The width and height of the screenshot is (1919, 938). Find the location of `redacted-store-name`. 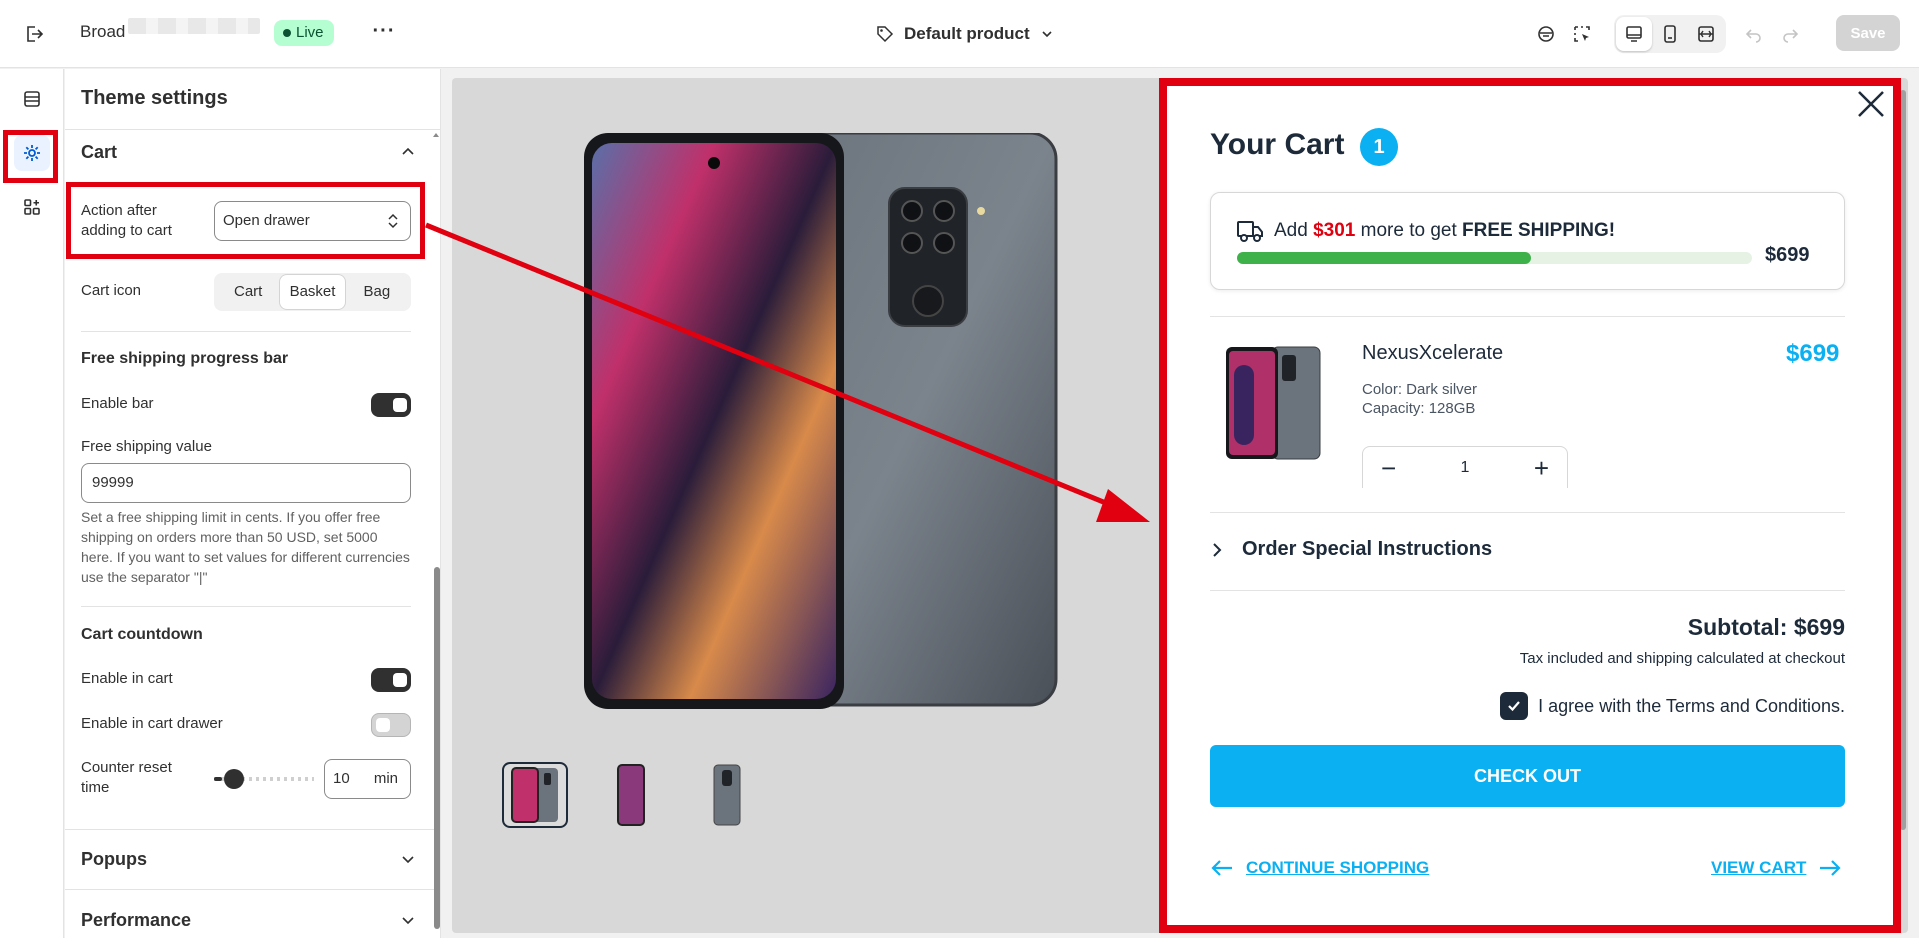

redacted-store-name is located at coordinates (194, 26).